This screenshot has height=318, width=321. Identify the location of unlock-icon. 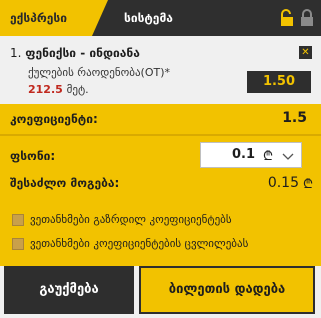
(287, 18).